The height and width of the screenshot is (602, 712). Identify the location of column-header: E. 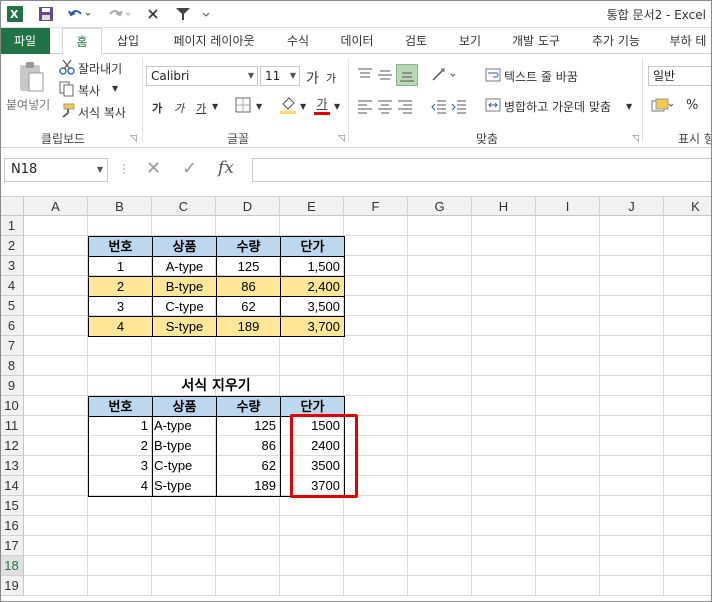
(312, 206).